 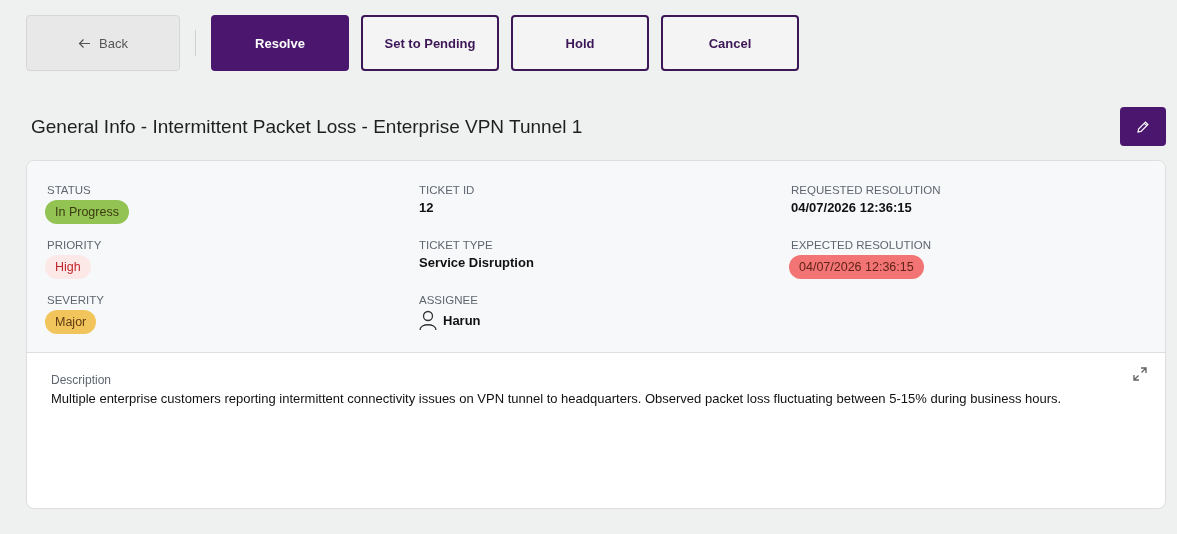 I want to click on status-badge: High, so click(x=68, y=267).